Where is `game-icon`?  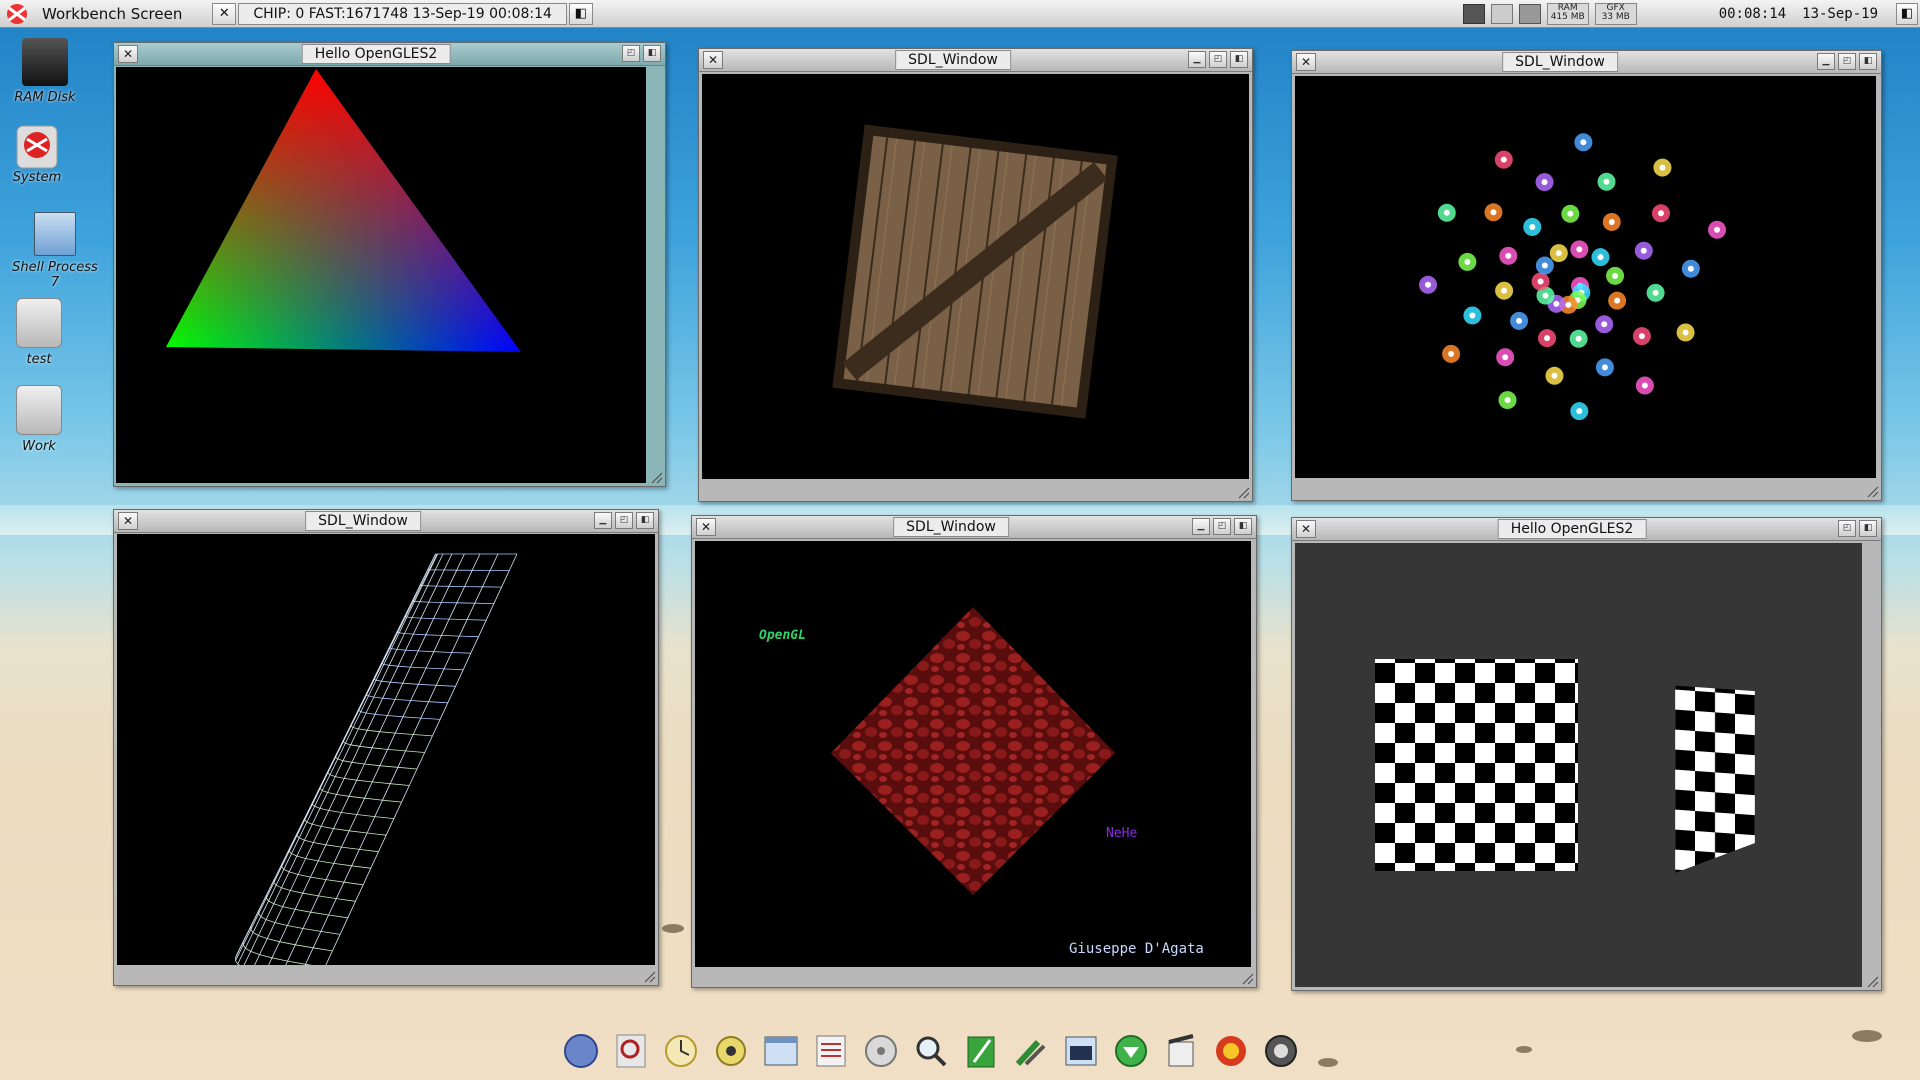 game-icon is located at coordinates (1231, 1051).